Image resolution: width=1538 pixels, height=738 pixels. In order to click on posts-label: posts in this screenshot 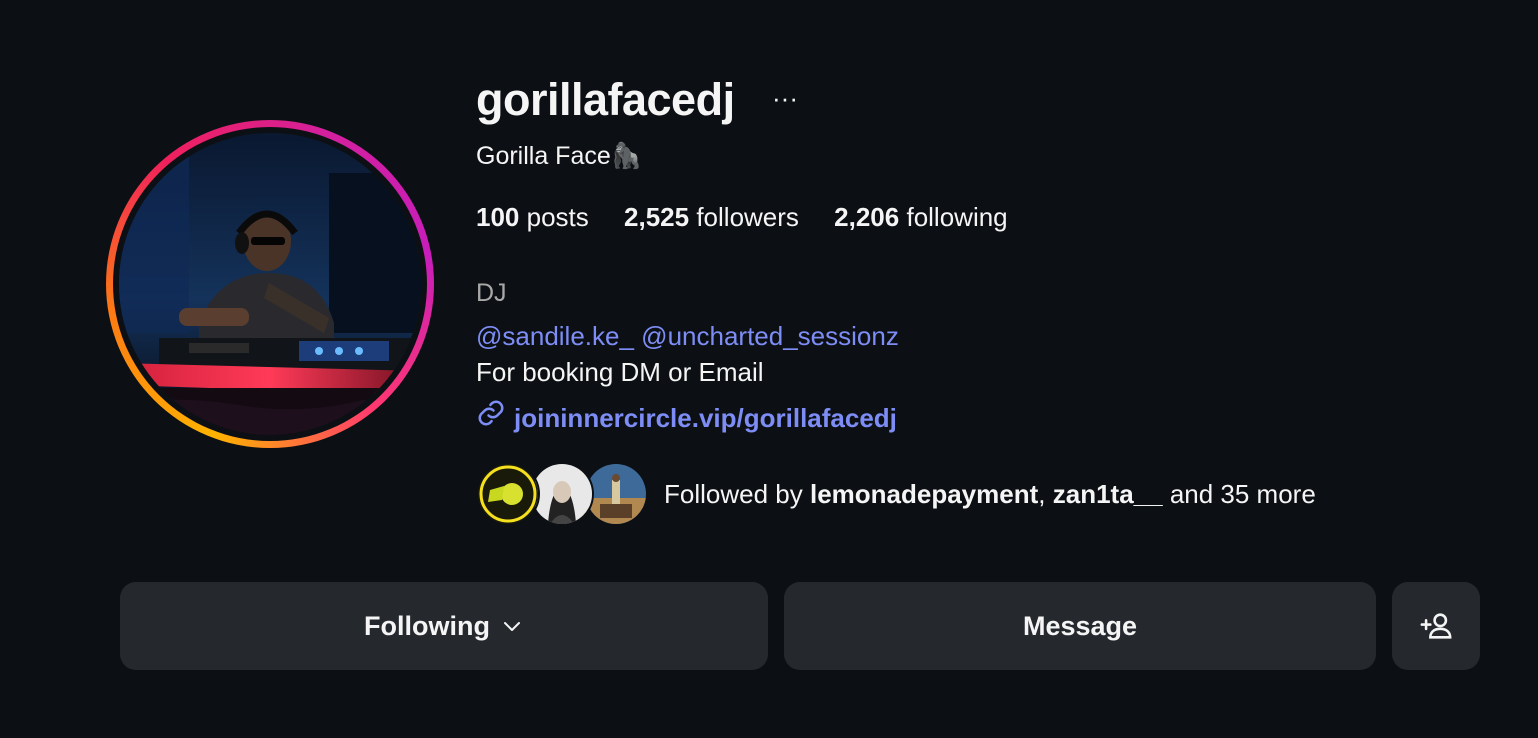, I will do `click(557, 217)`.